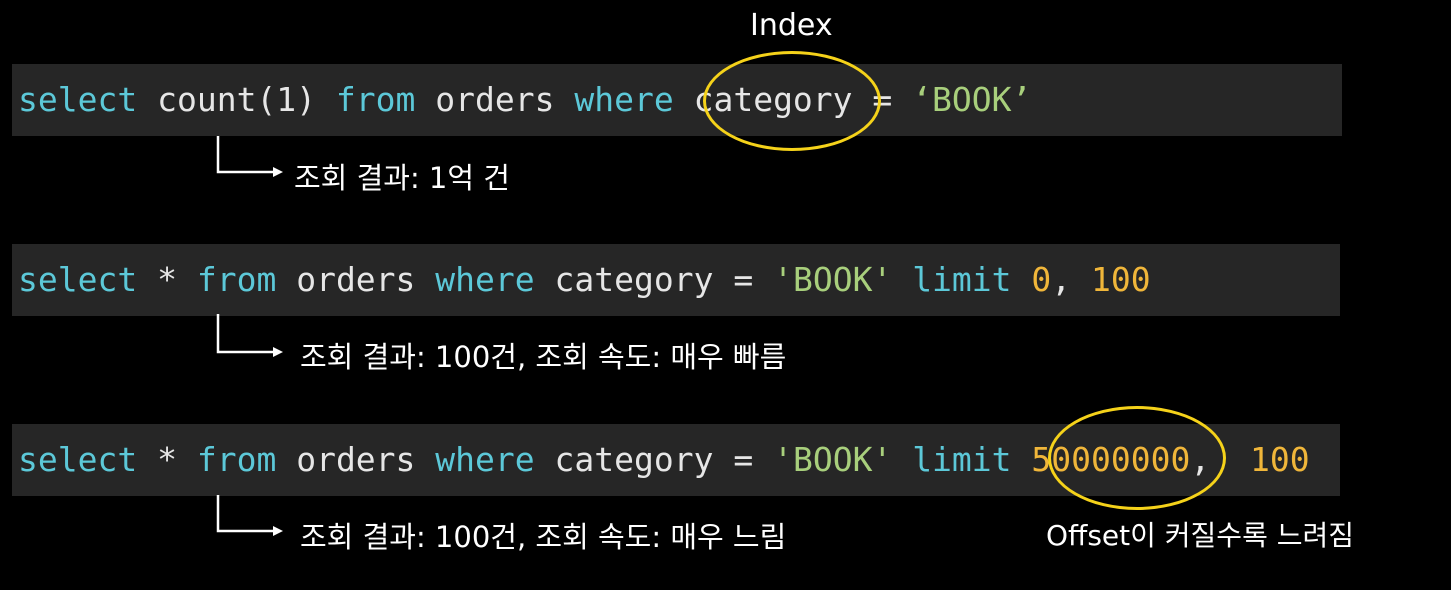  I want to click on result-note-1: 조회 결과: 1억 건, so click(402, 178).